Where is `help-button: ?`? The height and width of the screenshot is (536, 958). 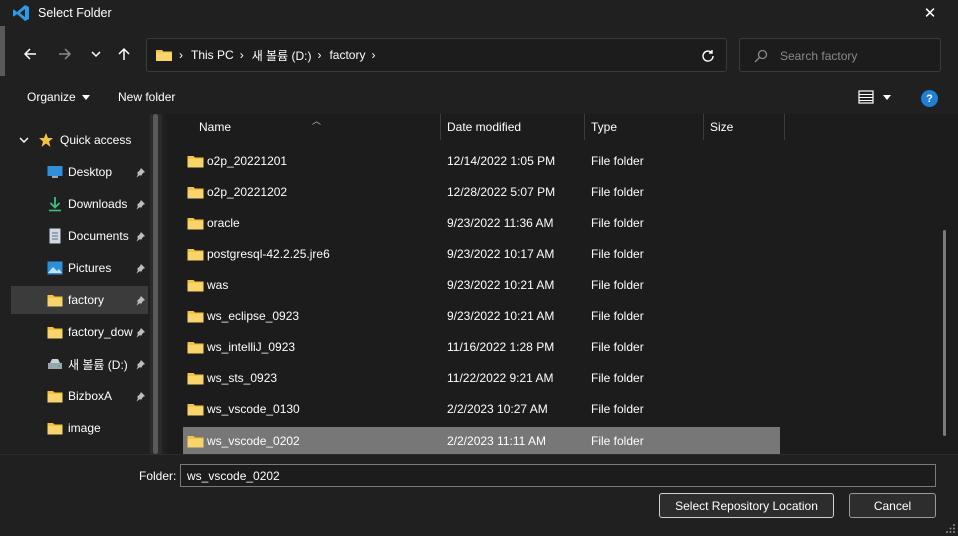
help-button: ? is located at coordinates (929, 98).